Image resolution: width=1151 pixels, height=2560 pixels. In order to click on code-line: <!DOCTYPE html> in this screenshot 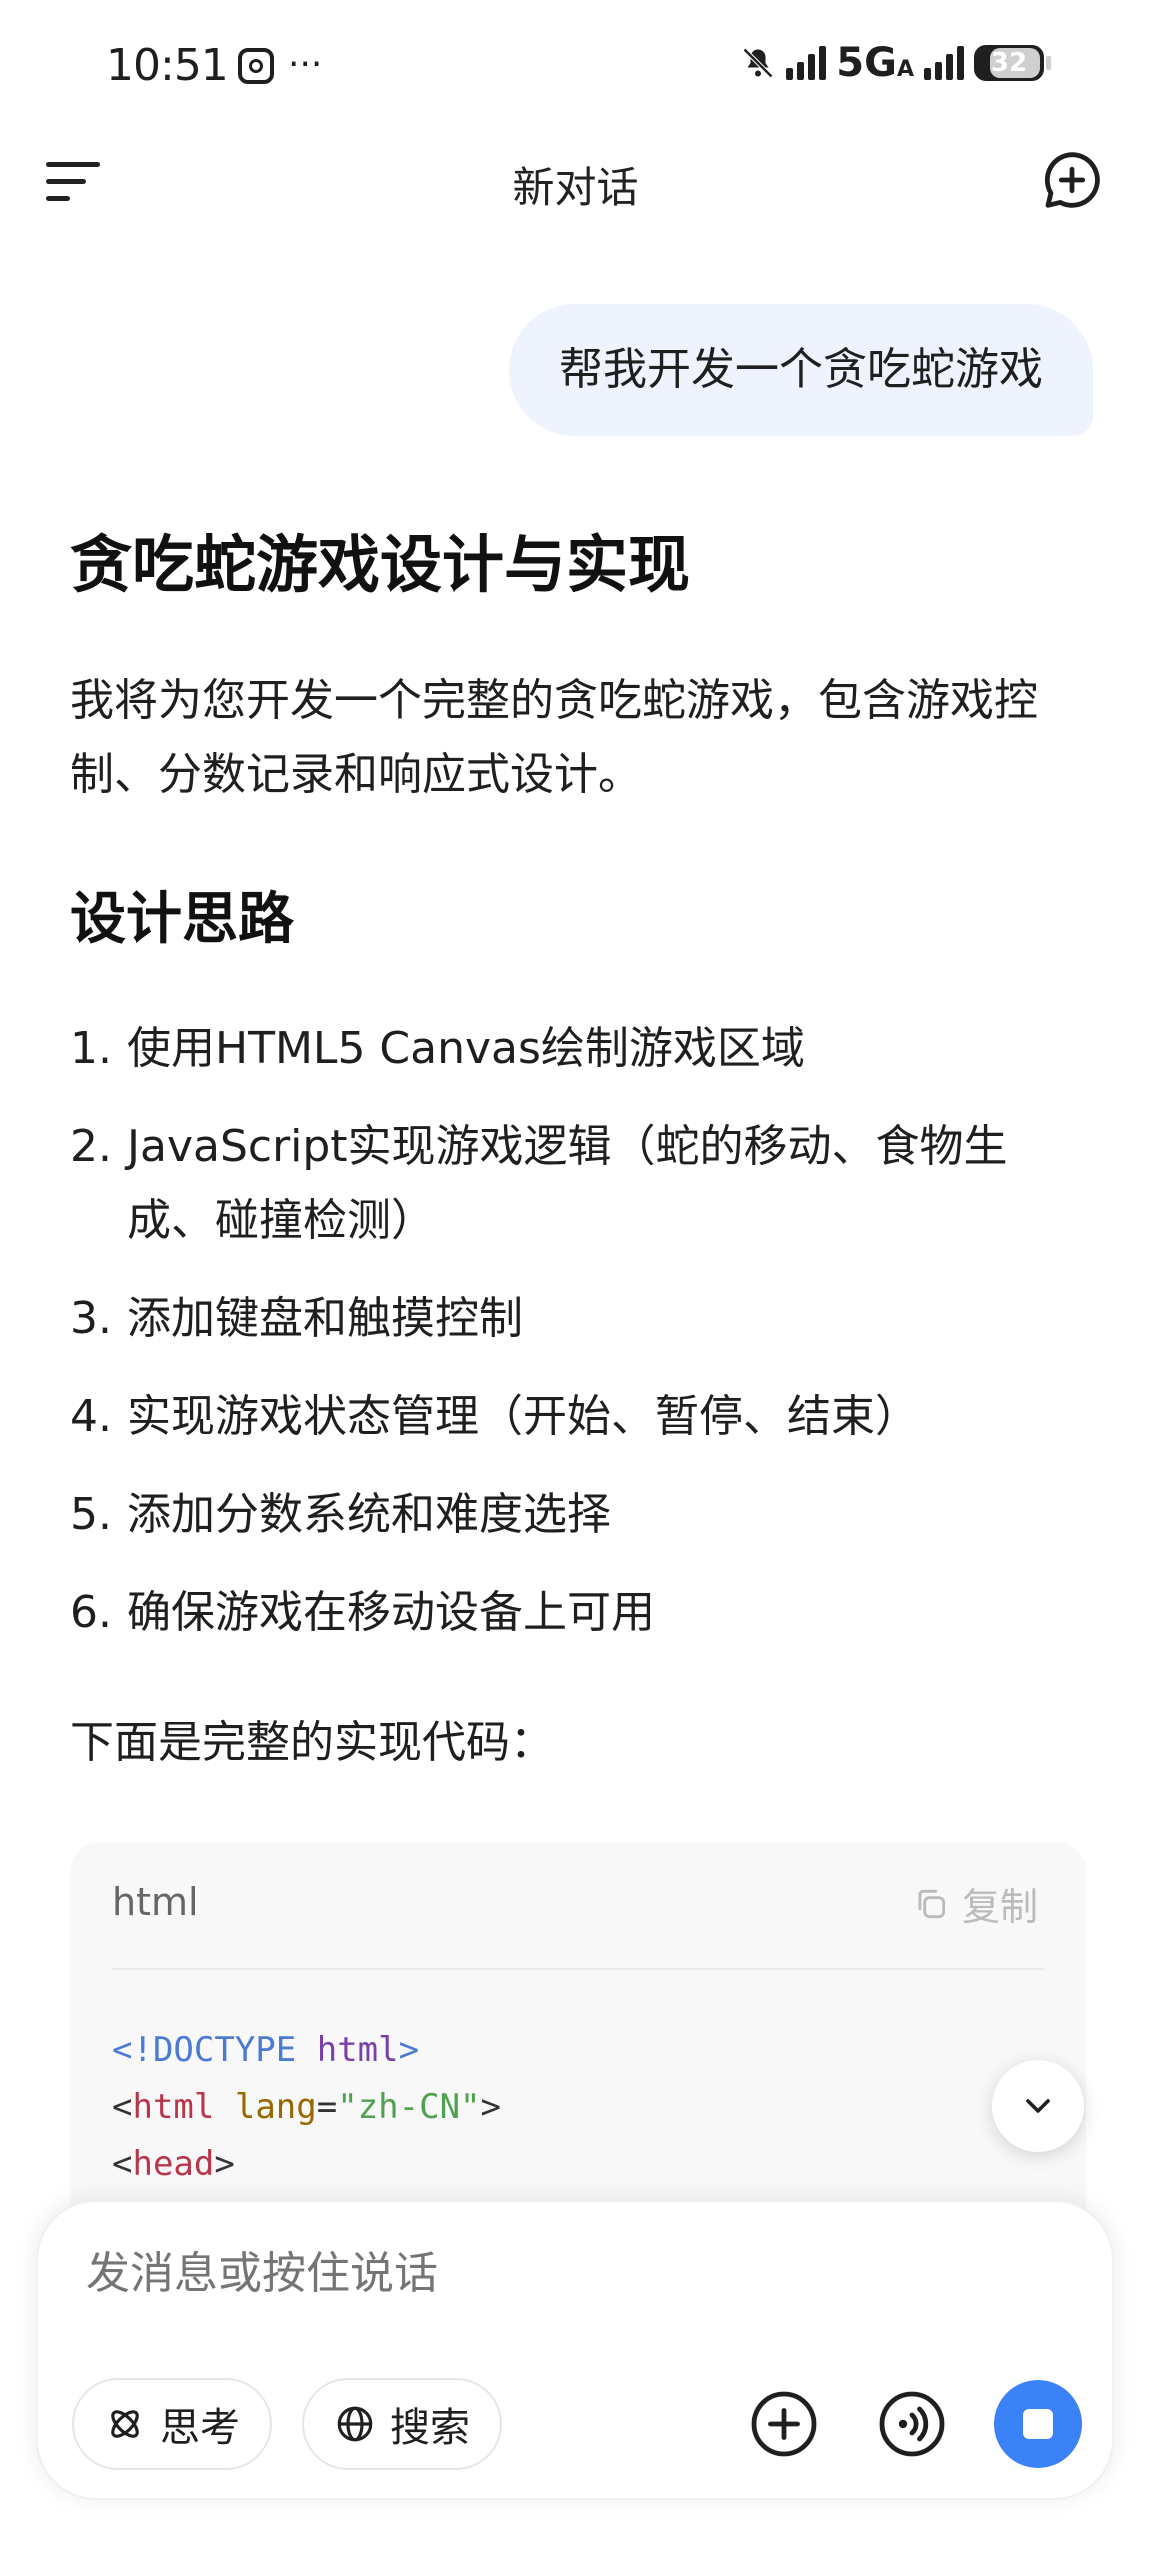, I will do `click(266, 2050)`.